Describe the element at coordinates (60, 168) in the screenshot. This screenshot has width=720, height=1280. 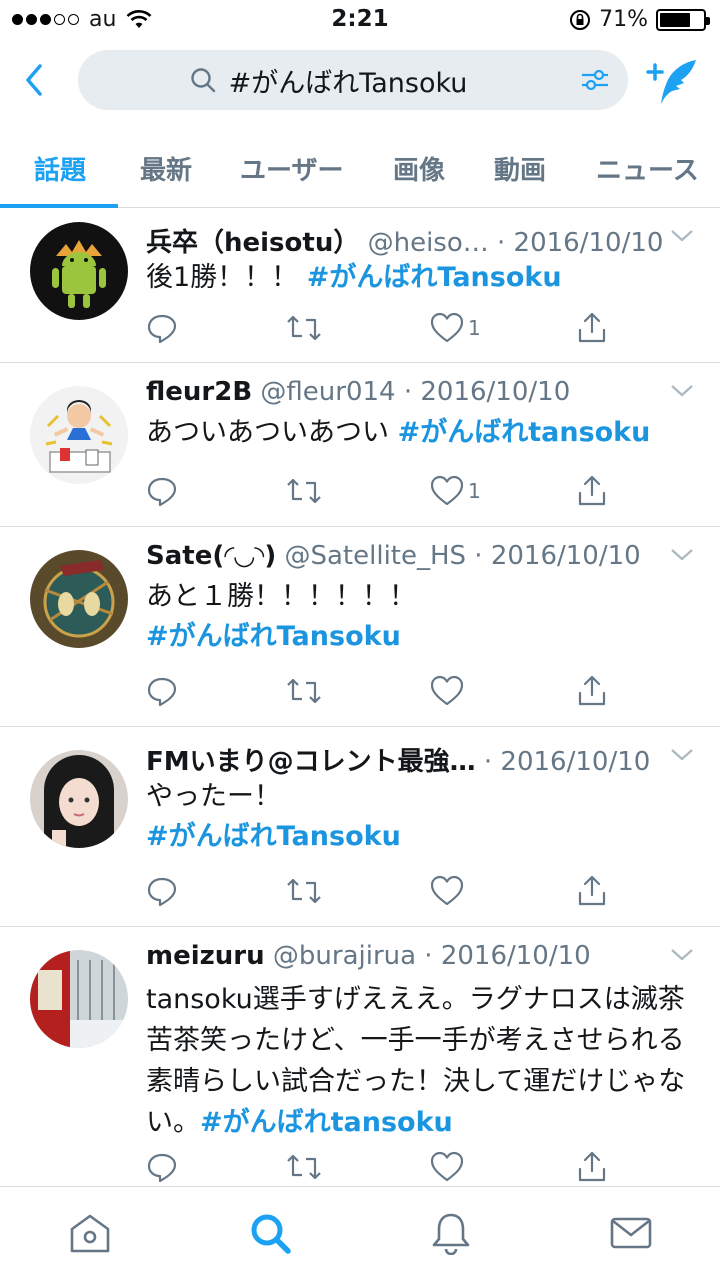
I see `tab-top: 話題` at that location.